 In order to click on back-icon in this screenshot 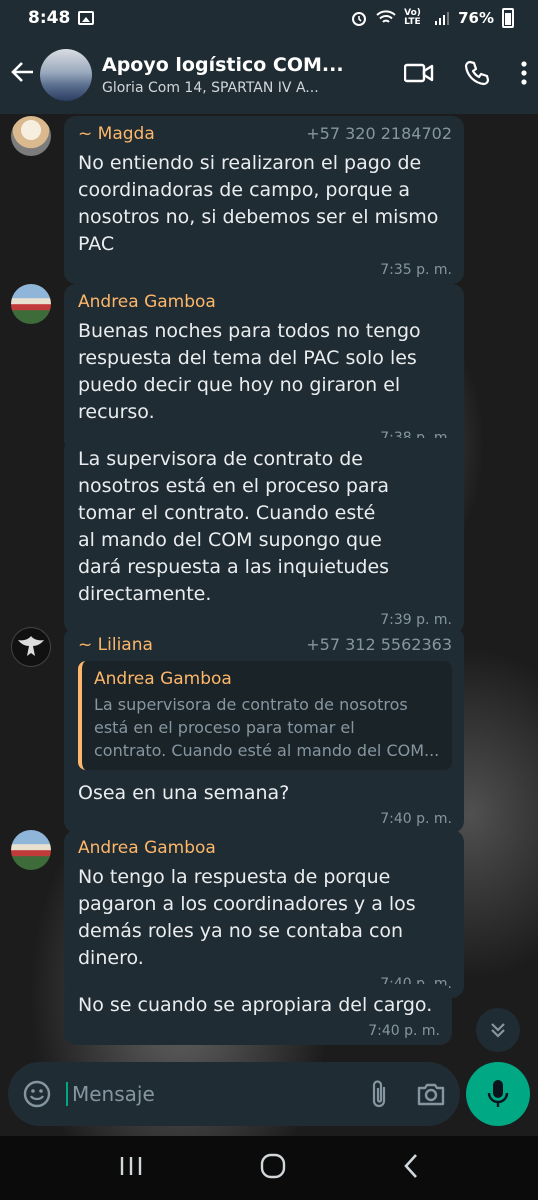, I will do `click(411, 1168)`.